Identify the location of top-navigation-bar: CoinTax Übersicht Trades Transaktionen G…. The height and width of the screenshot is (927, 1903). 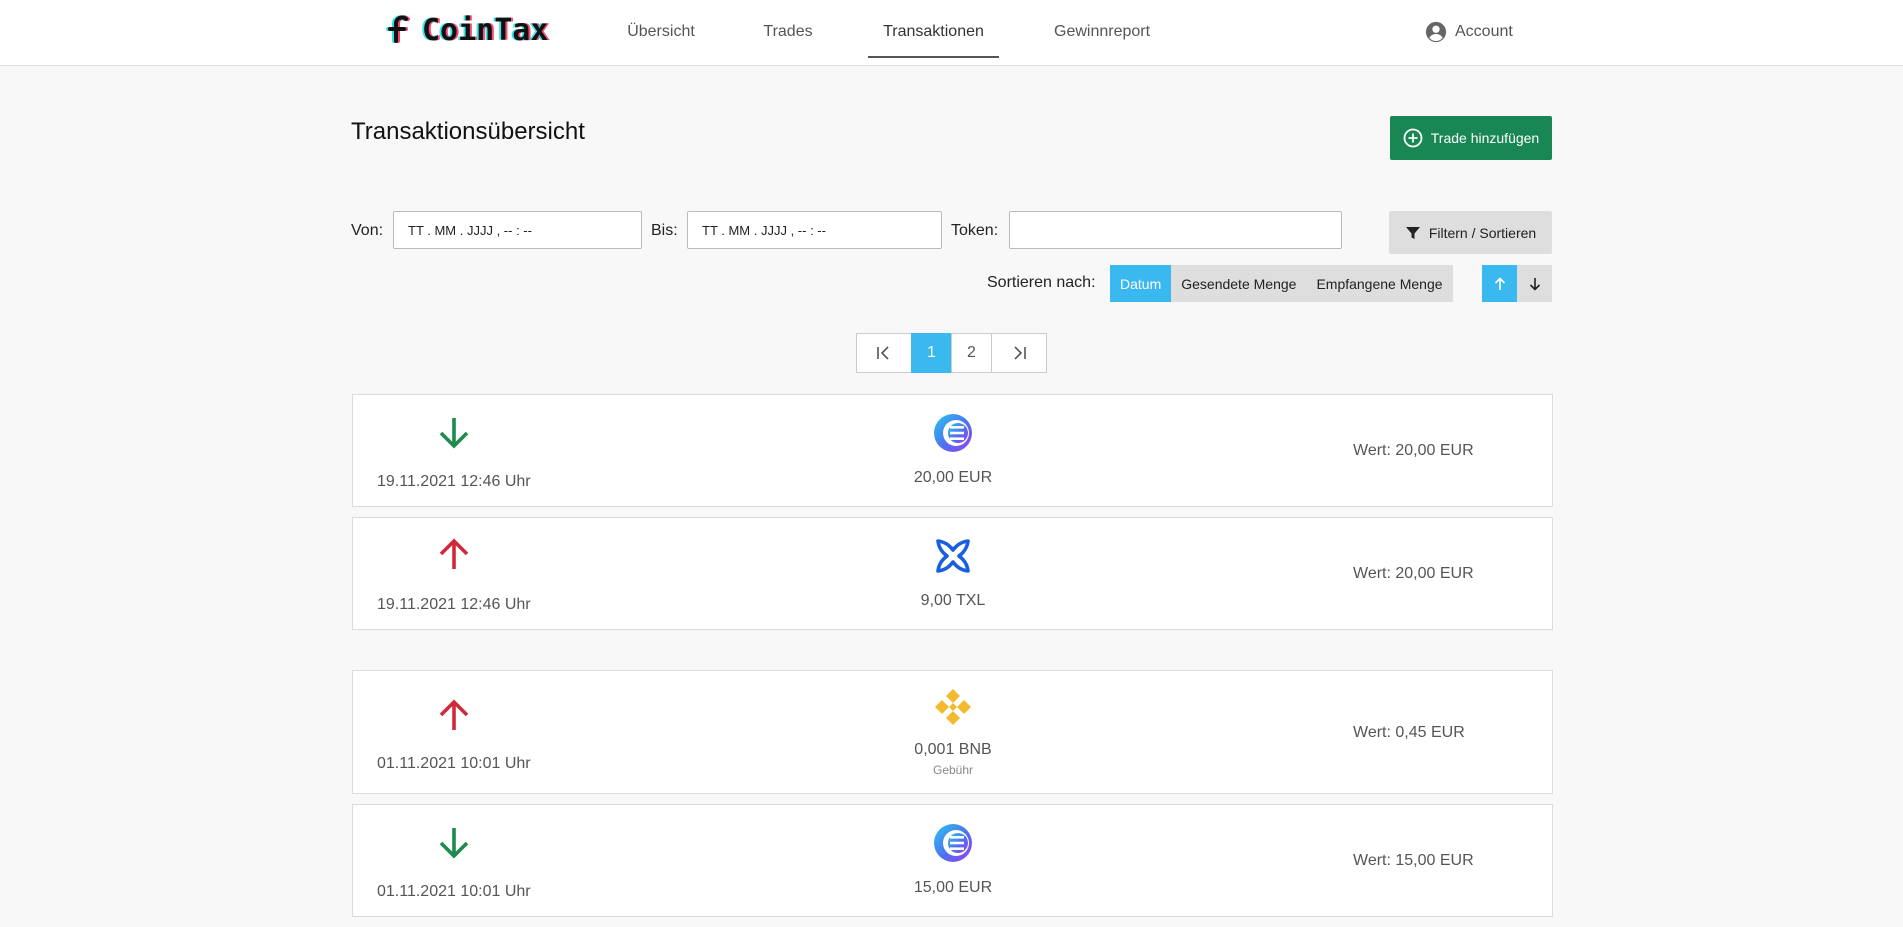
(951, 33).